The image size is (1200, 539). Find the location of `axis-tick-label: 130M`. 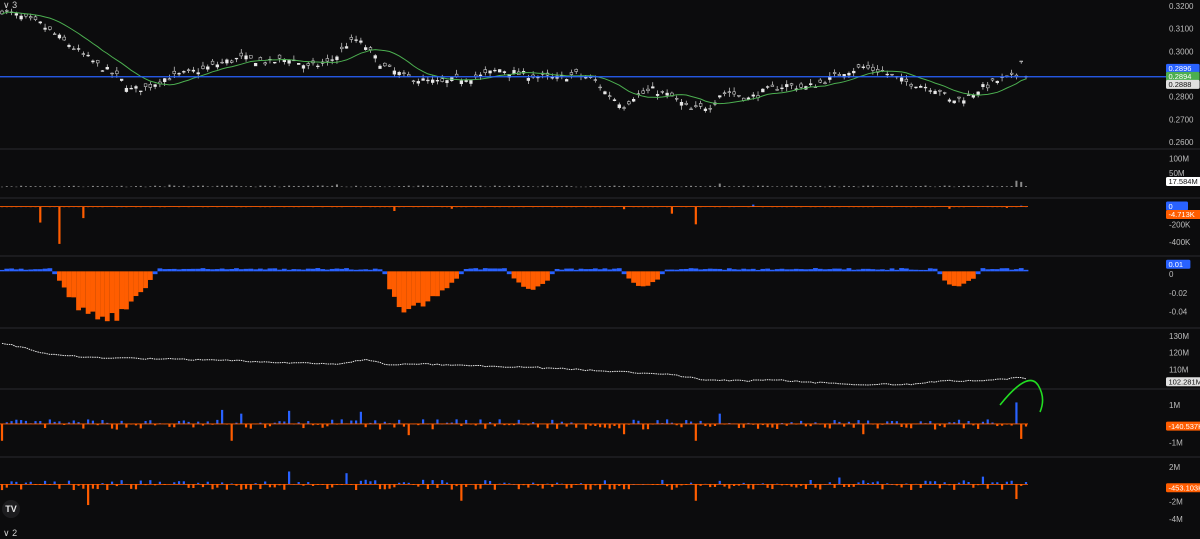

axis-tick-label: 130M is located at coordinates (1179, 336).